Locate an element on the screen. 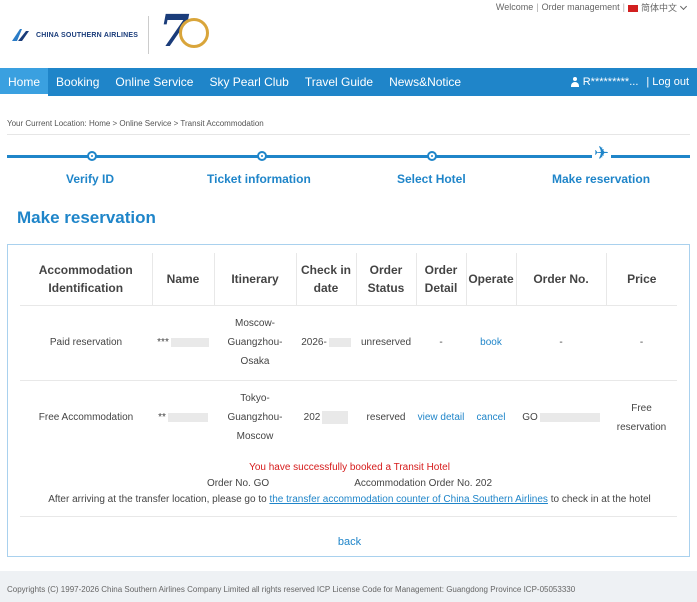 The image size is (697, 602). logout-link: | Log out is located at coordinates (667, 82).